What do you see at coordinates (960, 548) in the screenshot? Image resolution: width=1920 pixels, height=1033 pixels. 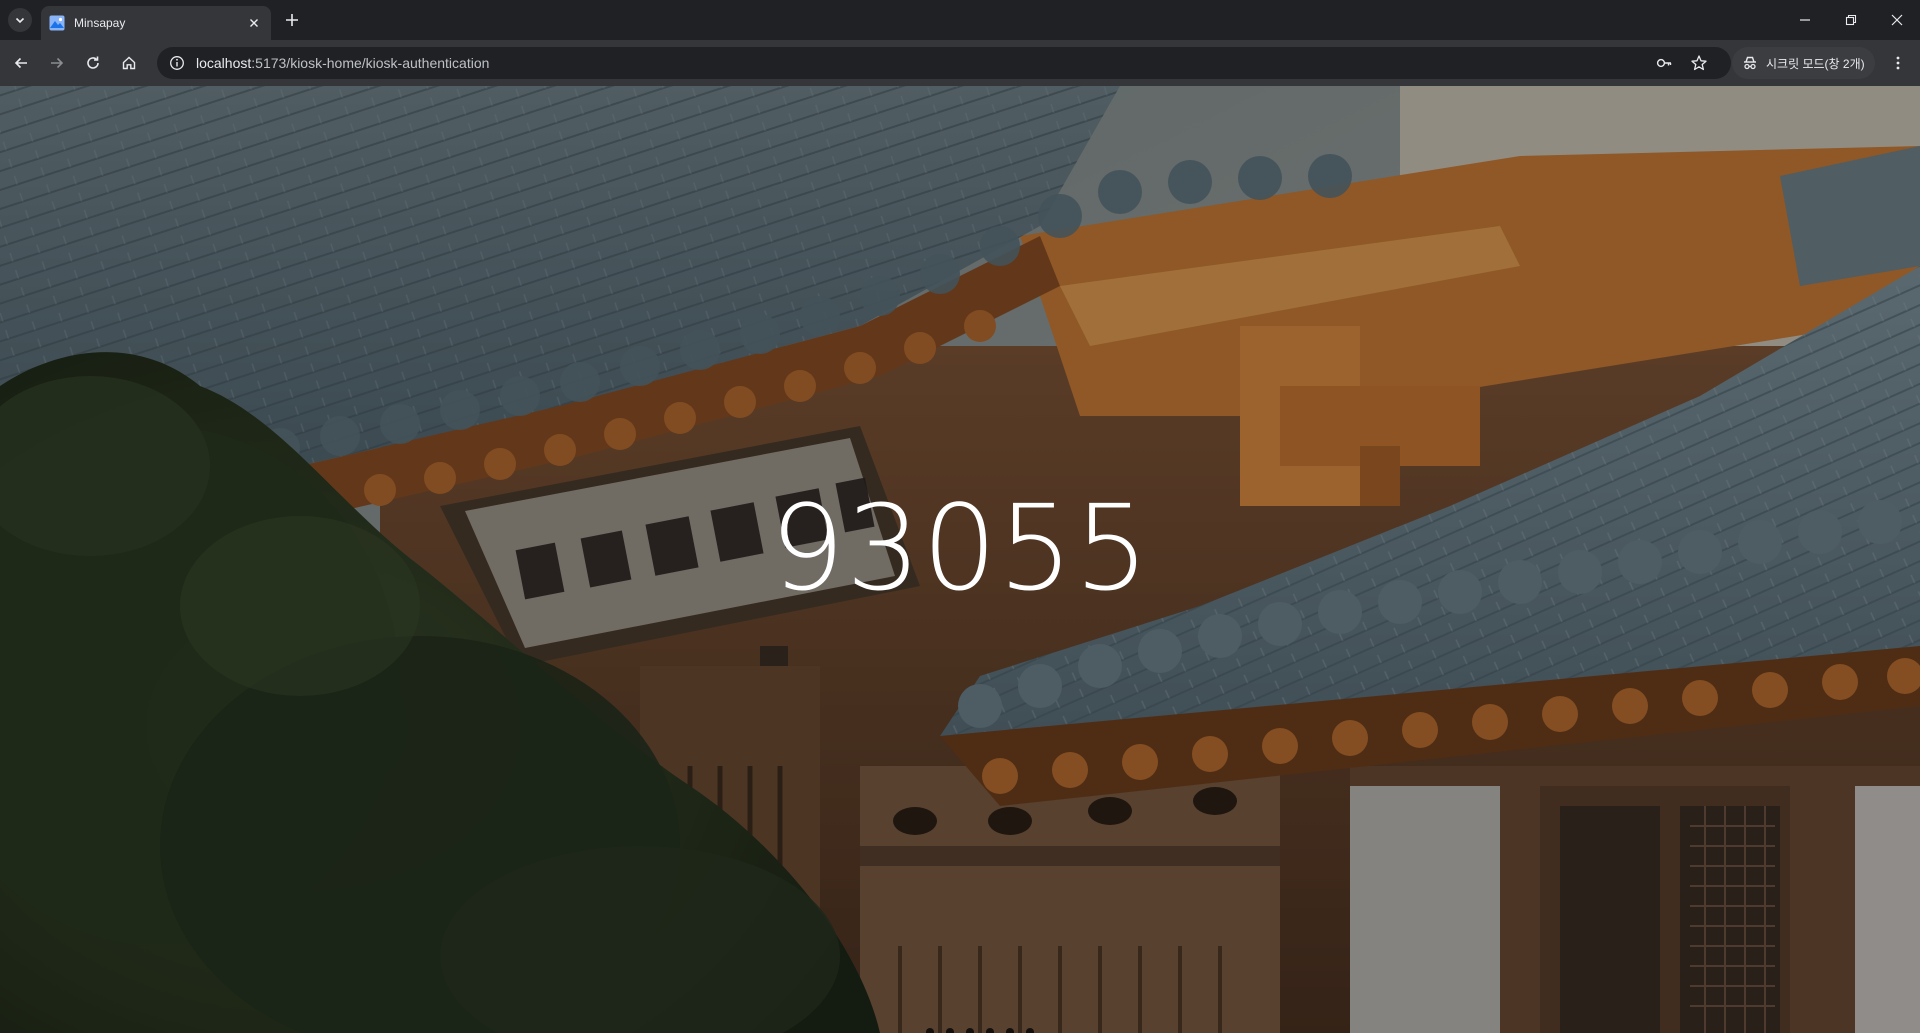 I see `kiosk-auth-code: 93055` at bounding box center [960, 548].